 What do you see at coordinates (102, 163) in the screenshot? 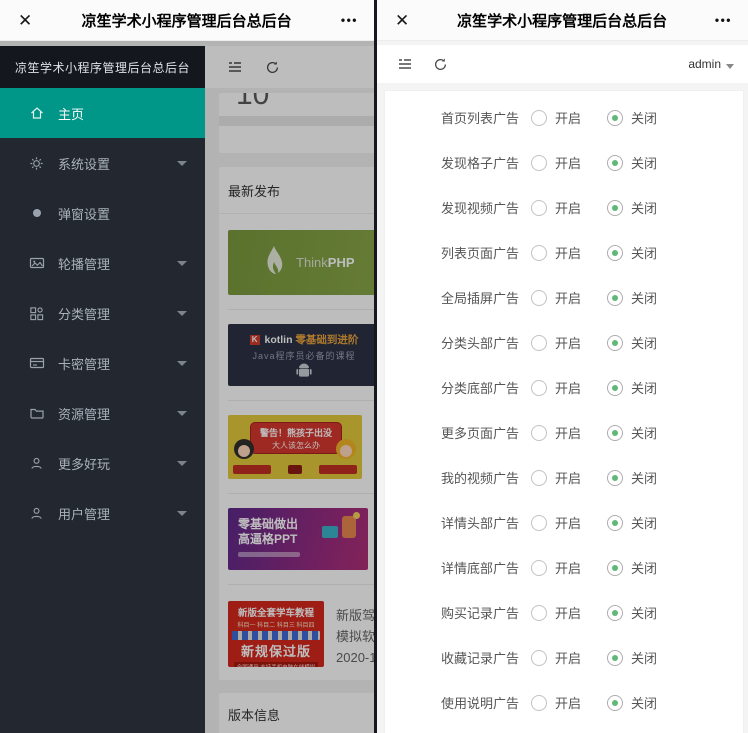
I see `sidebar-item-1: 系统设置` at bounding box center [102, 163].